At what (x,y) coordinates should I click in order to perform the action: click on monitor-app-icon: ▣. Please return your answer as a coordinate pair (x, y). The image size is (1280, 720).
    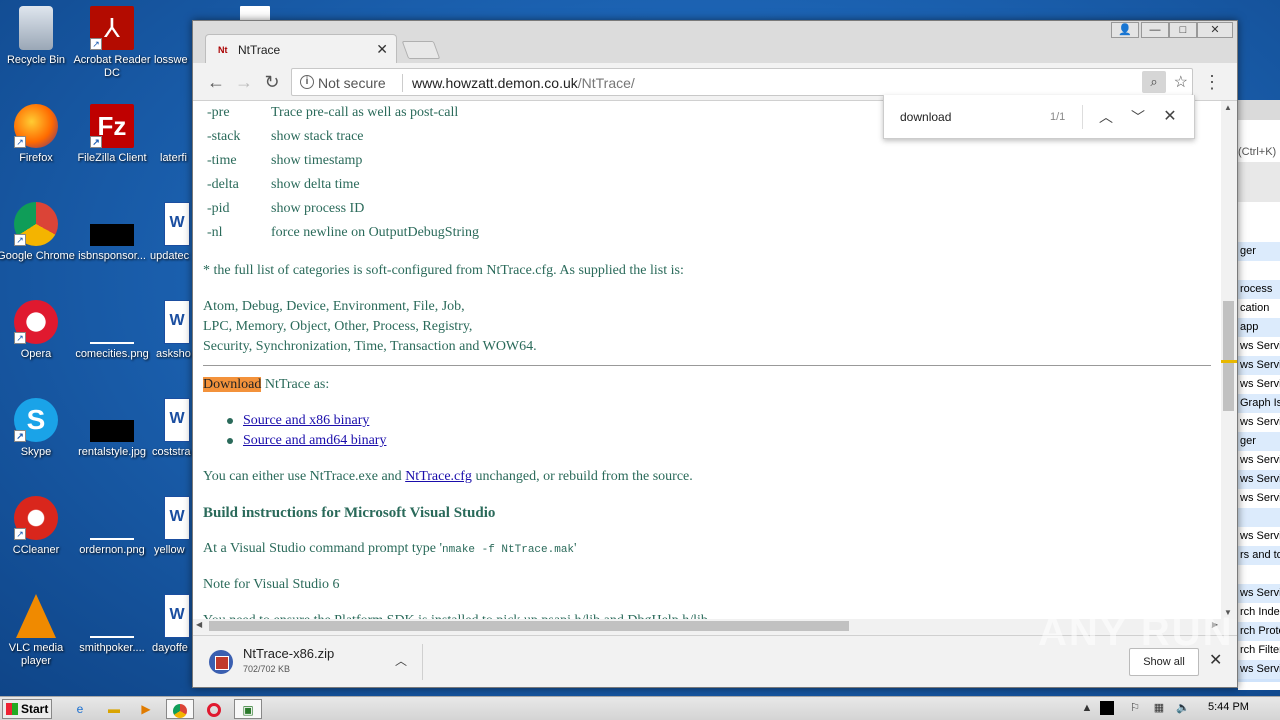
    Looking at the image, I should click on (248, 709).